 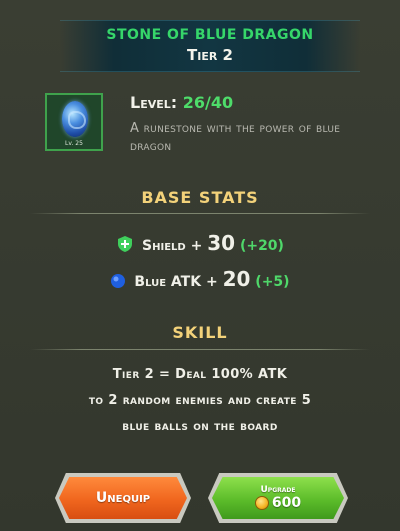 What do you see at coordinates (200, 332) in the screenshot?
I see `skill-title: SKILL` at bounding box center [200, 332].